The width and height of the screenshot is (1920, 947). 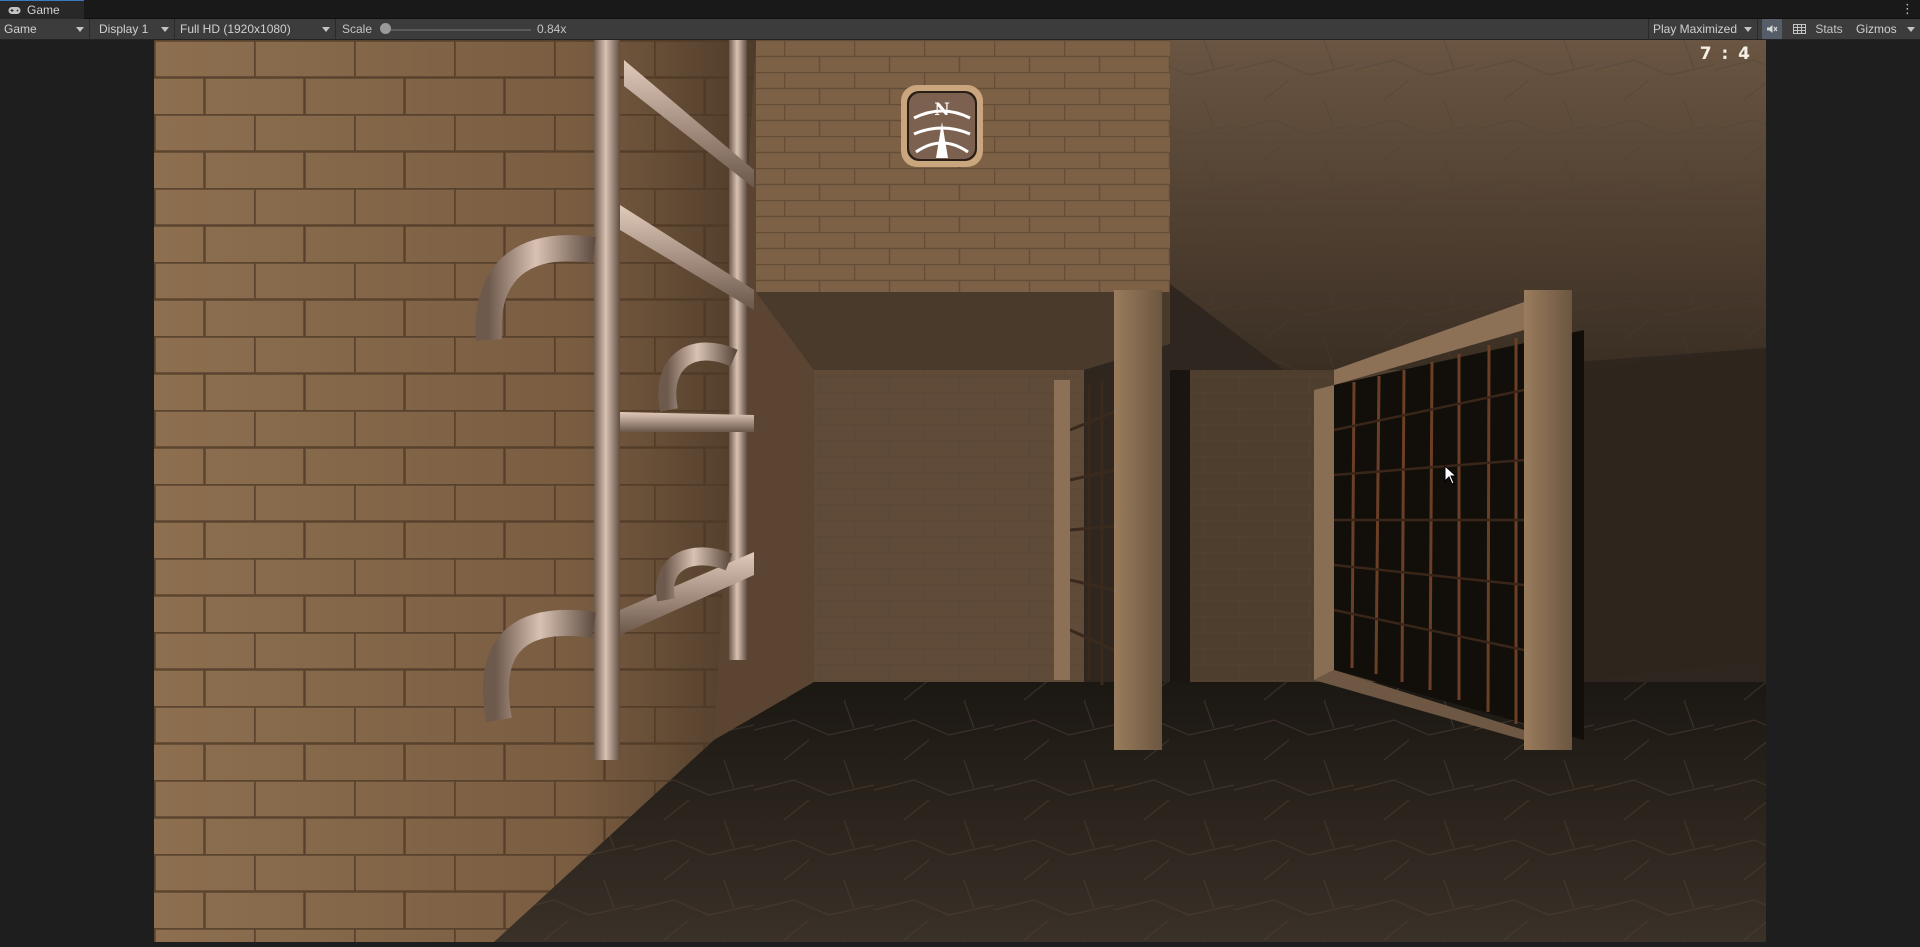 What do you see at coordinates (385, 28) in the screenshot?
I see `scale-slider-thumb` at bounding box center [385, 28].